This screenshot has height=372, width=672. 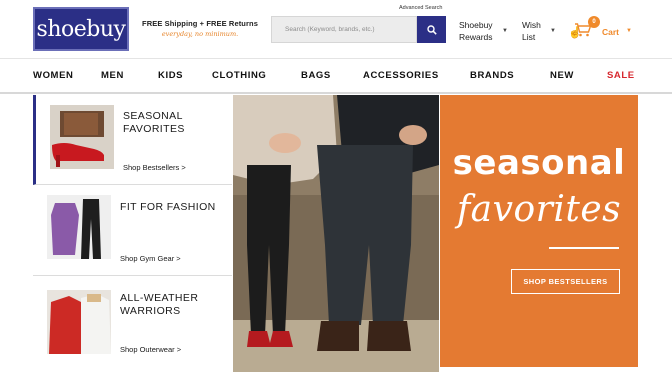 I want to click on advanced-search-link: Advanced Search, so click(x=420, y=8).